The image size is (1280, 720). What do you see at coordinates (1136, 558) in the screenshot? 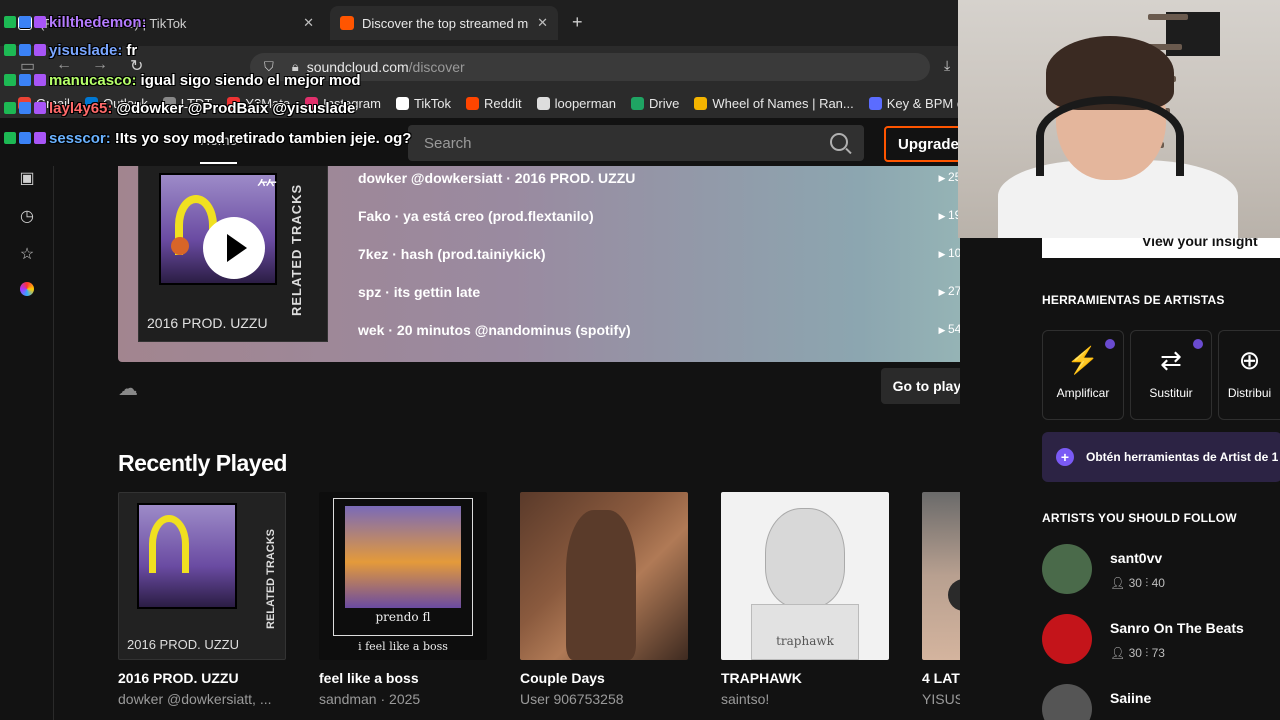
I see `artist-name: sant0vv` at bounding box center [1136, 558].